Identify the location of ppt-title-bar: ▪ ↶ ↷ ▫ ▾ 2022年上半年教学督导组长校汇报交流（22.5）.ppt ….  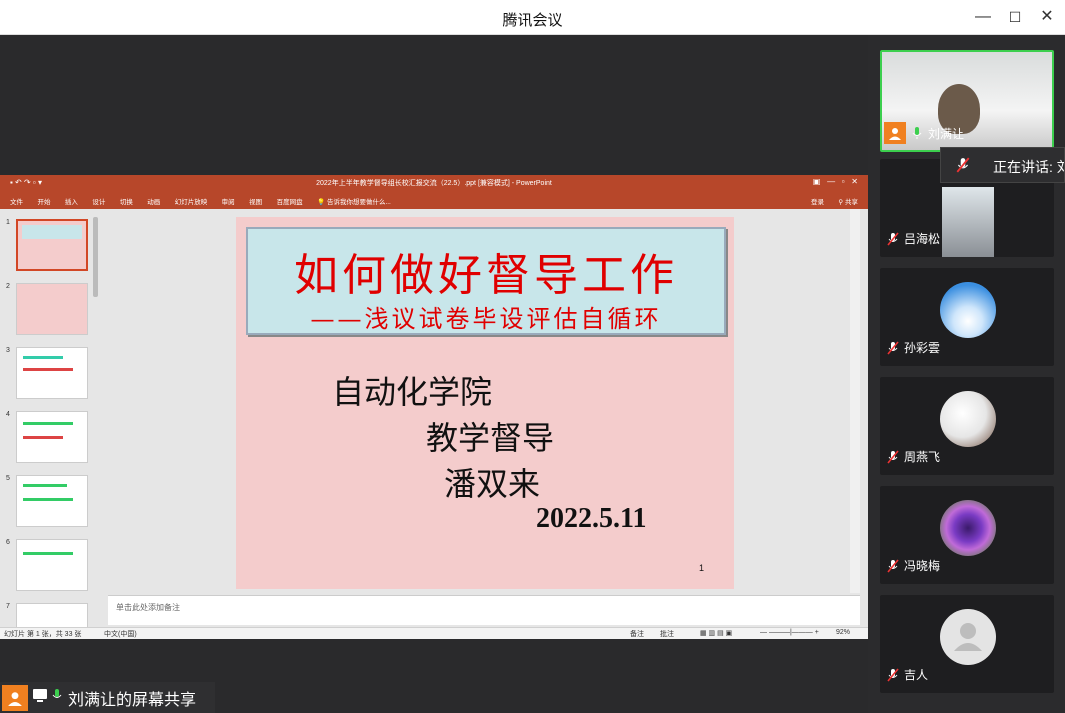
(434, 183).